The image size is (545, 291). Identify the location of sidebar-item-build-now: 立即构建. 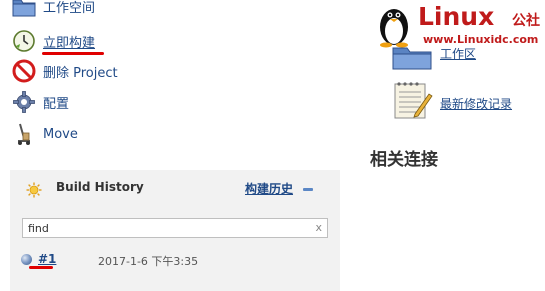
(53, 41).